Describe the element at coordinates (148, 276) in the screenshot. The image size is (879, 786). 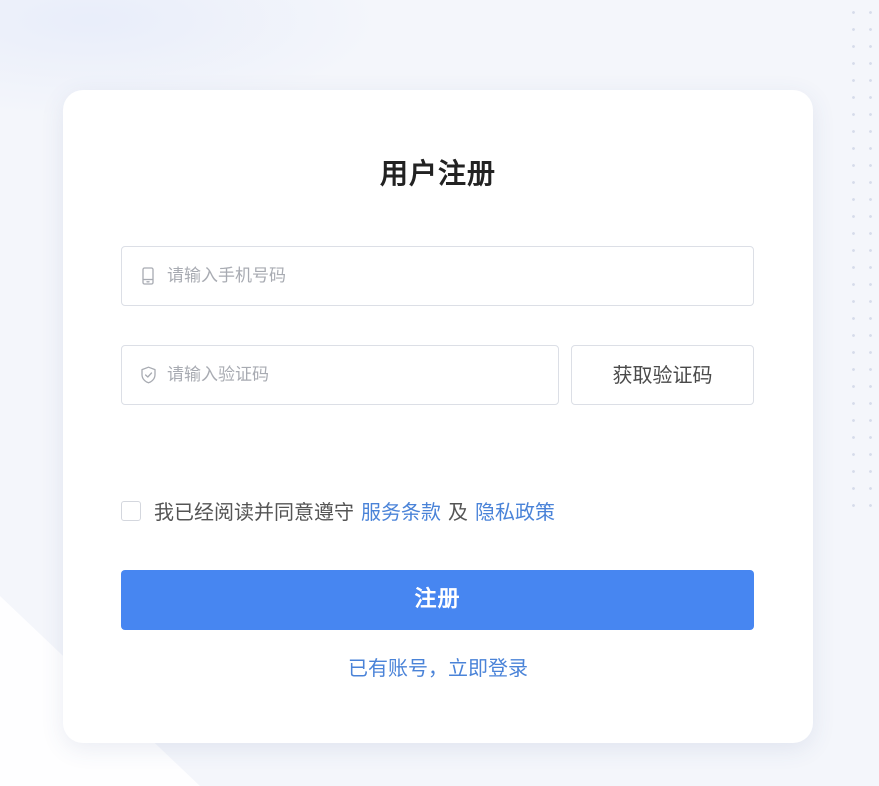
I see `mobile-phone-icon` at that location.